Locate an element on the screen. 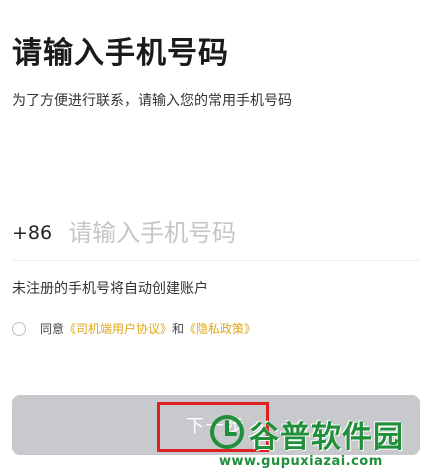 The width and height of the screenshot is (437, 476). auto-register-hint: 未注册的手机号将自动创建账户 is located at coordinates (110, 289).